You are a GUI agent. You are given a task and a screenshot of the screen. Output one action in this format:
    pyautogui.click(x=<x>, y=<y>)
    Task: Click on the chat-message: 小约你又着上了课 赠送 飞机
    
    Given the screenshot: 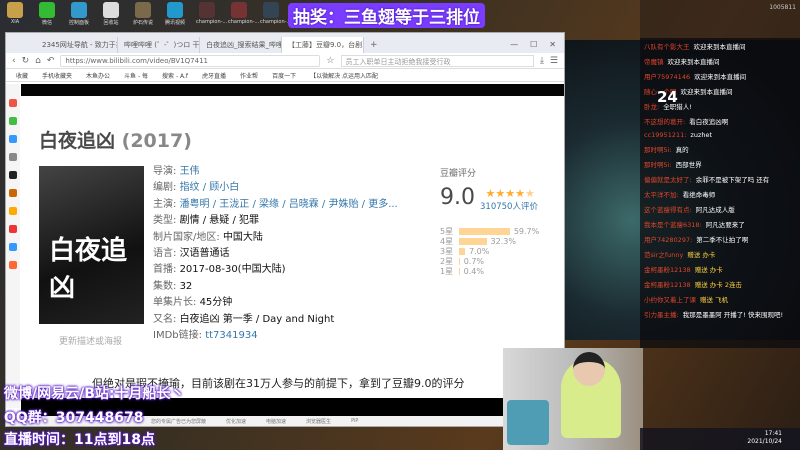 What is the action you would take?
    pyautogui.click(x=720, y=299)
    